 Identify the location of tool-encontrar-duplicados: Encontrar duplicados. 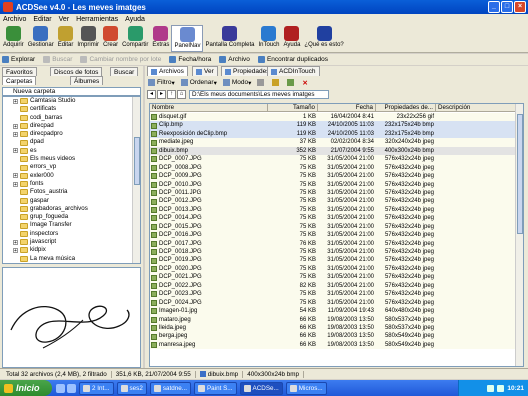
(292, 59).